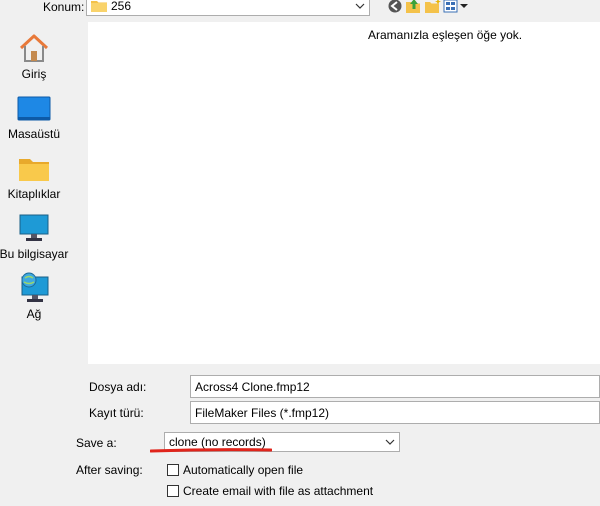  Describe the element at coordinates (211, 450) in the screenshot. I see `red-annotation-underline` at that location.